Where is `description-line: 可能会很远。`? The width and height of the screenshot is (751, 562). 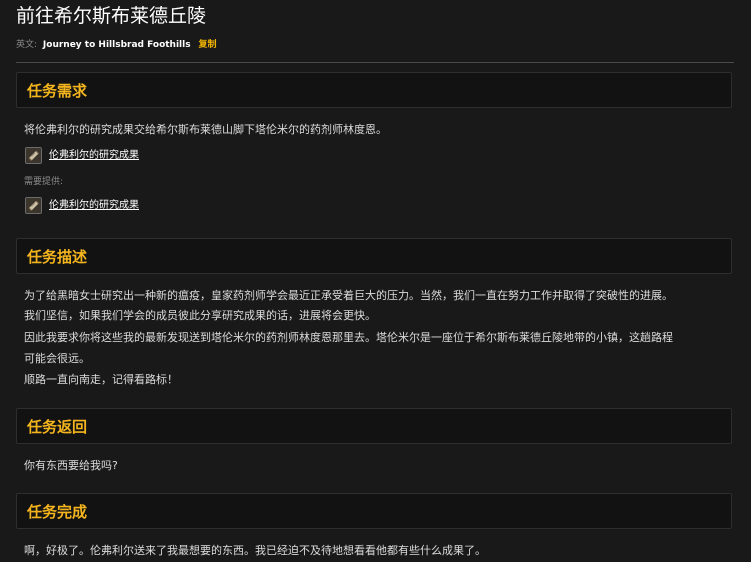 description-line: 可能会很远。 is located at coordinates (57, 358).